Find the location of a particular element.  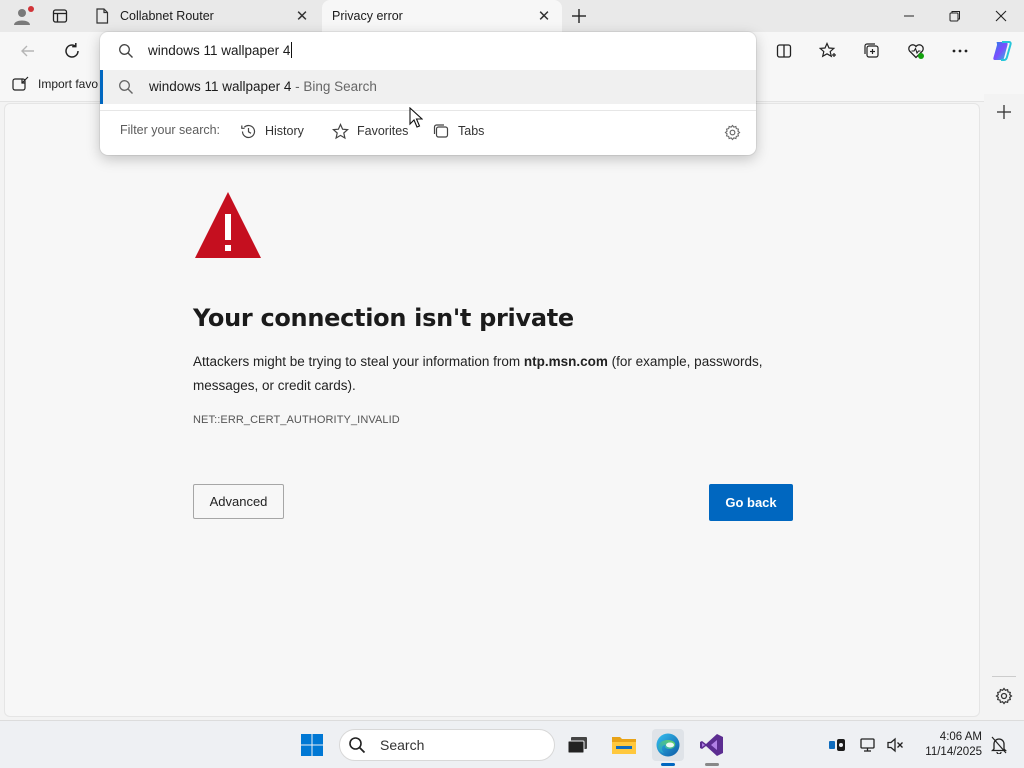

split-screen-button is located at coordinates (784, 51).